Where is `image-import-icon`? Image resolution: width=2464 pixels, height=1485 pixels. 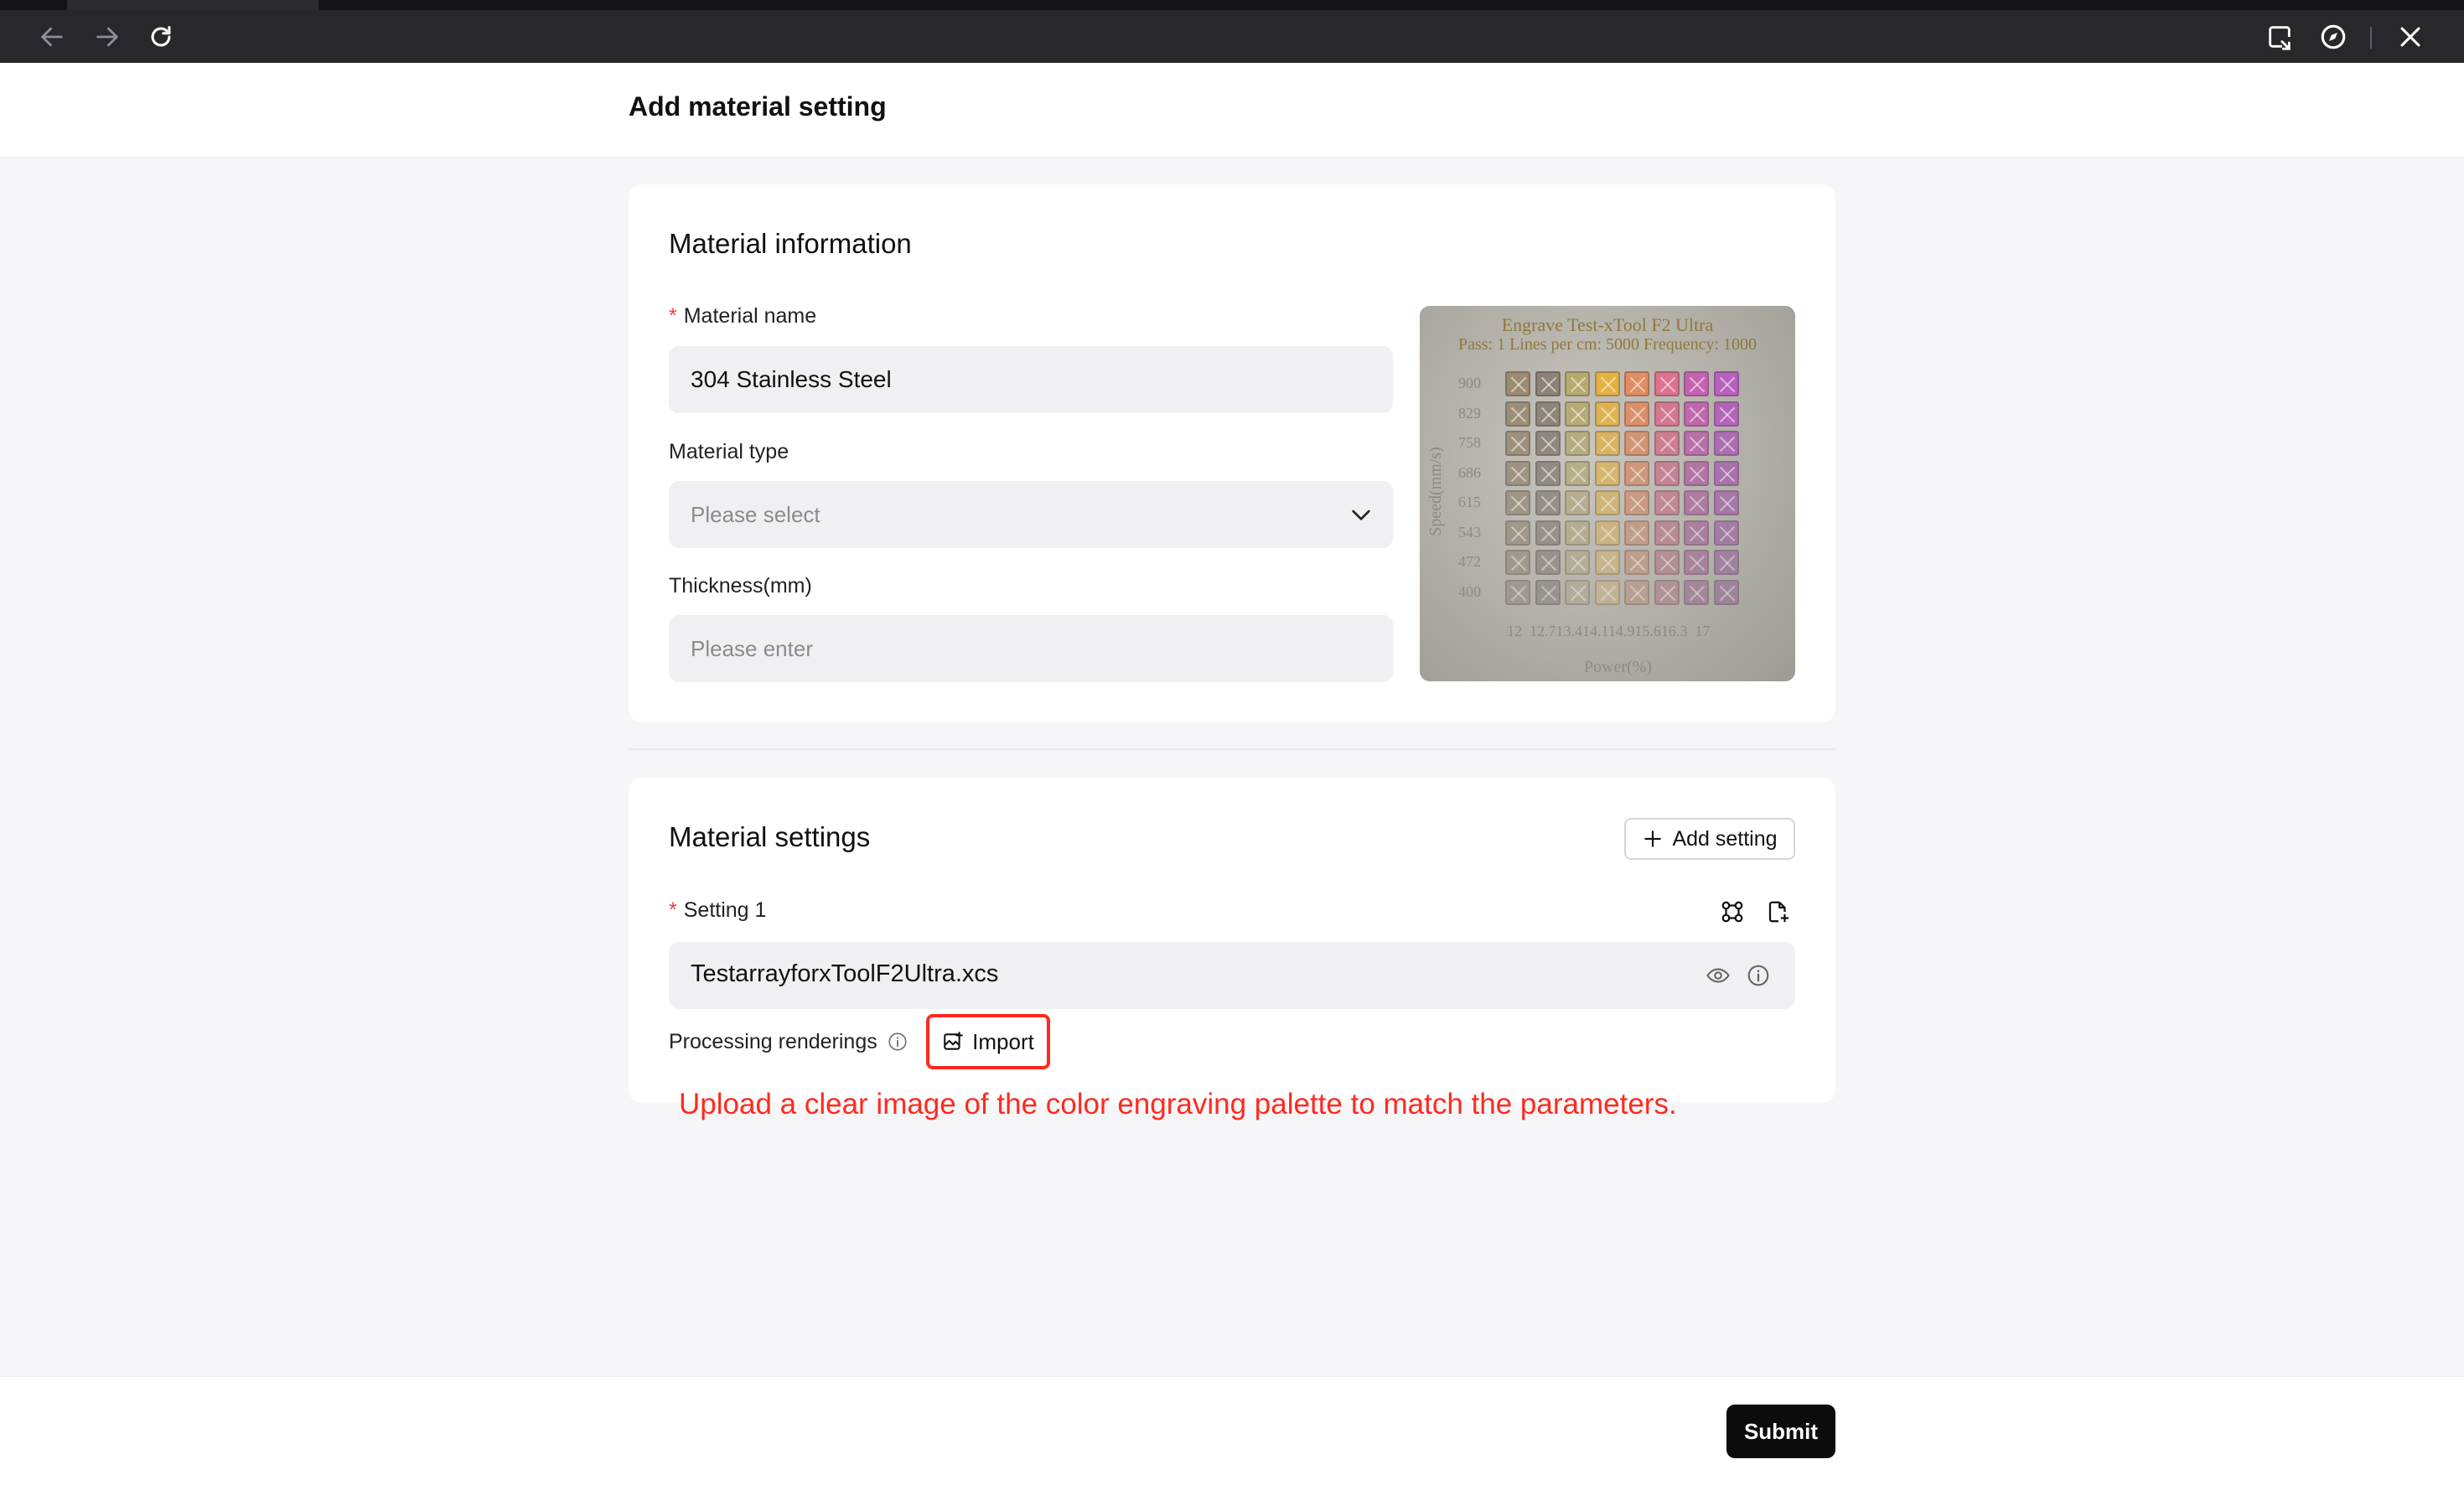
image-import-icon is located at coordinates (954, 1041).